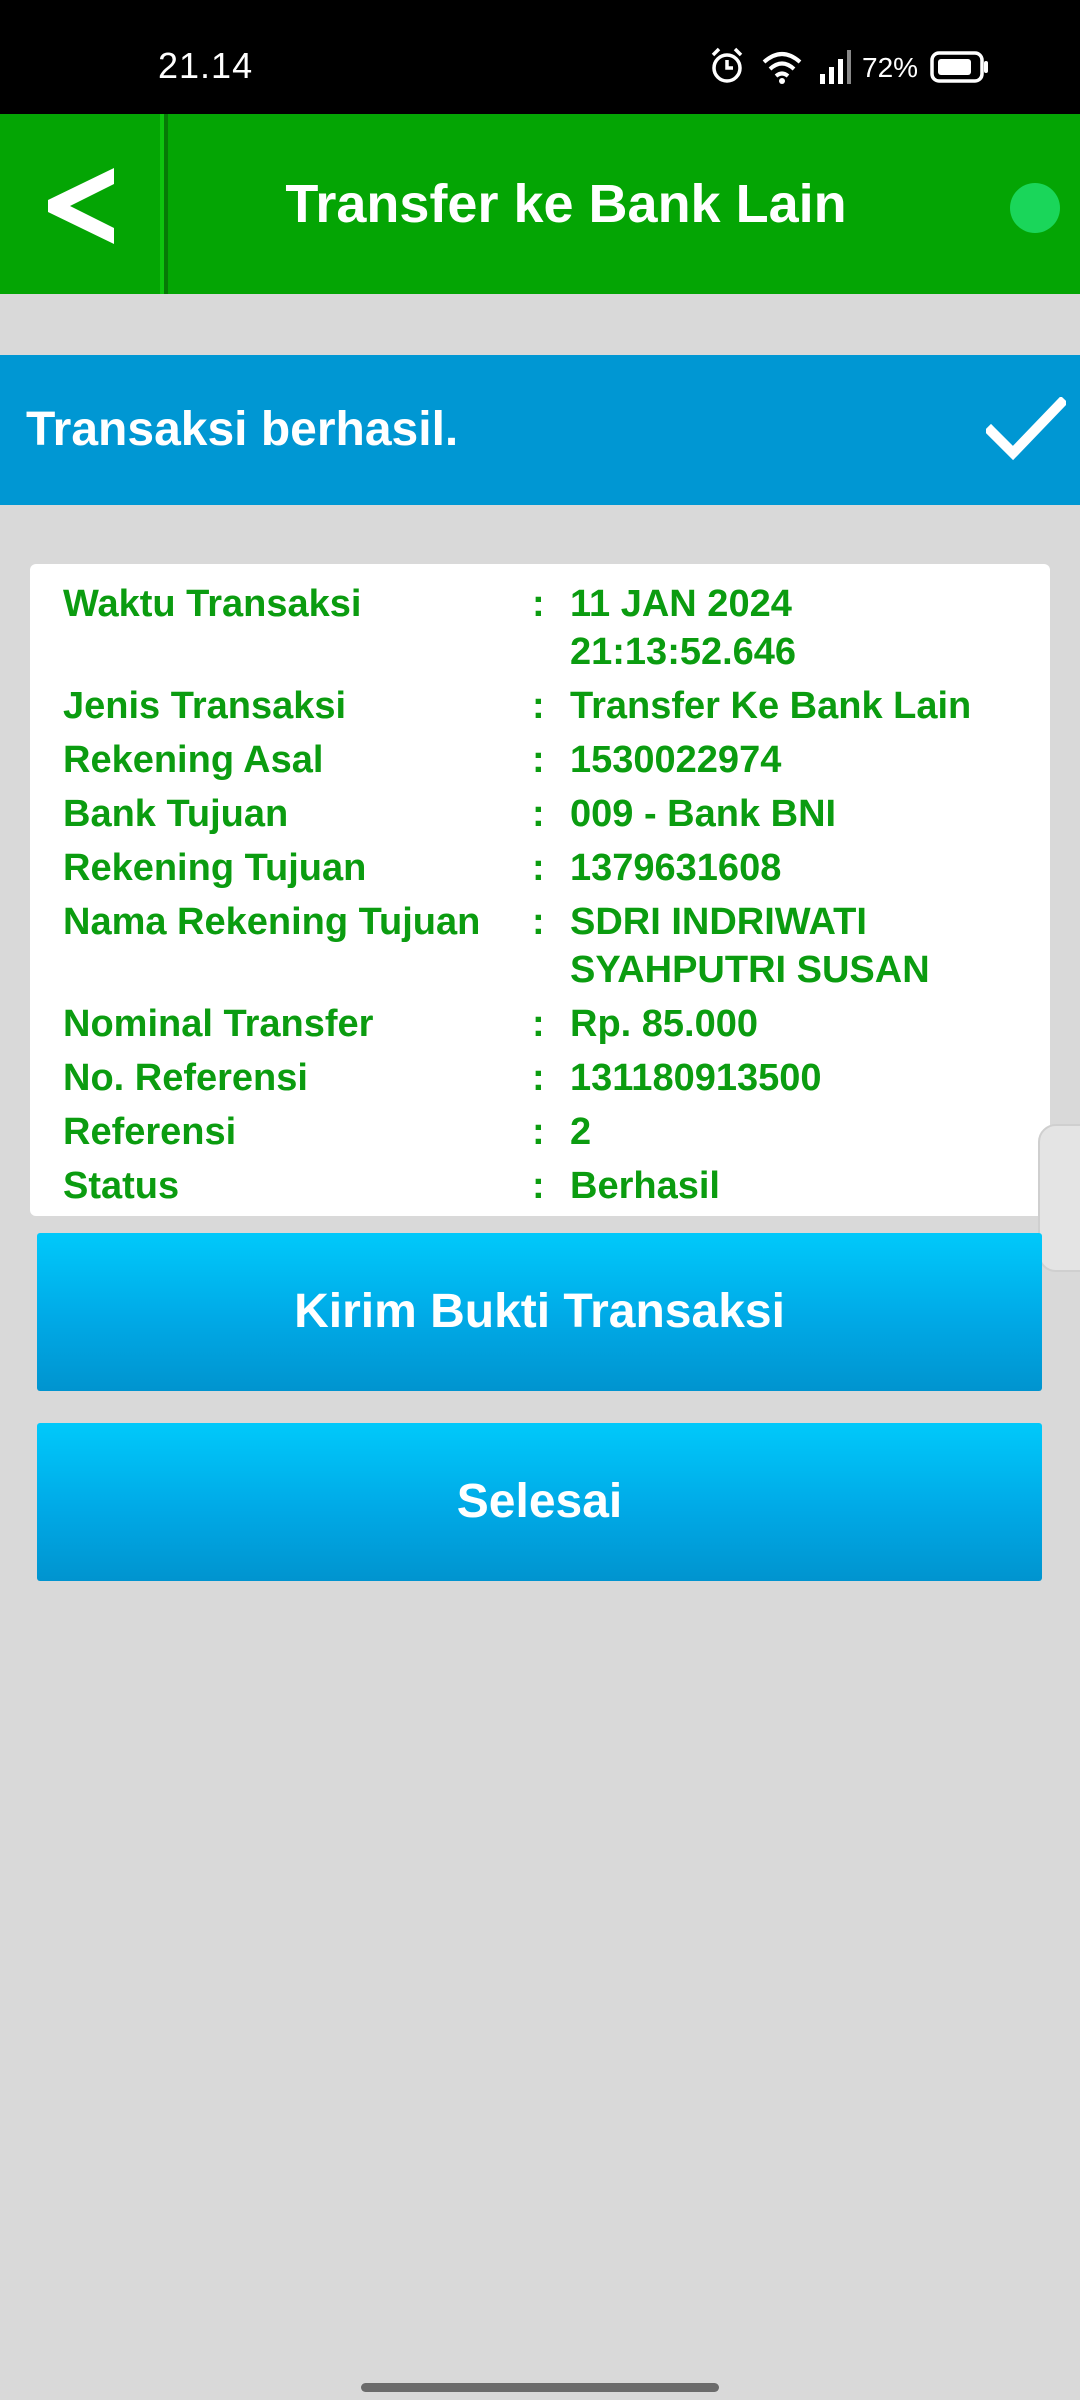 This screenshot has width=1080, height=2400. Describe the element at coordinates (176, 814) in the screenshot. I see `detail-label: Bank Tujuan` at that location.